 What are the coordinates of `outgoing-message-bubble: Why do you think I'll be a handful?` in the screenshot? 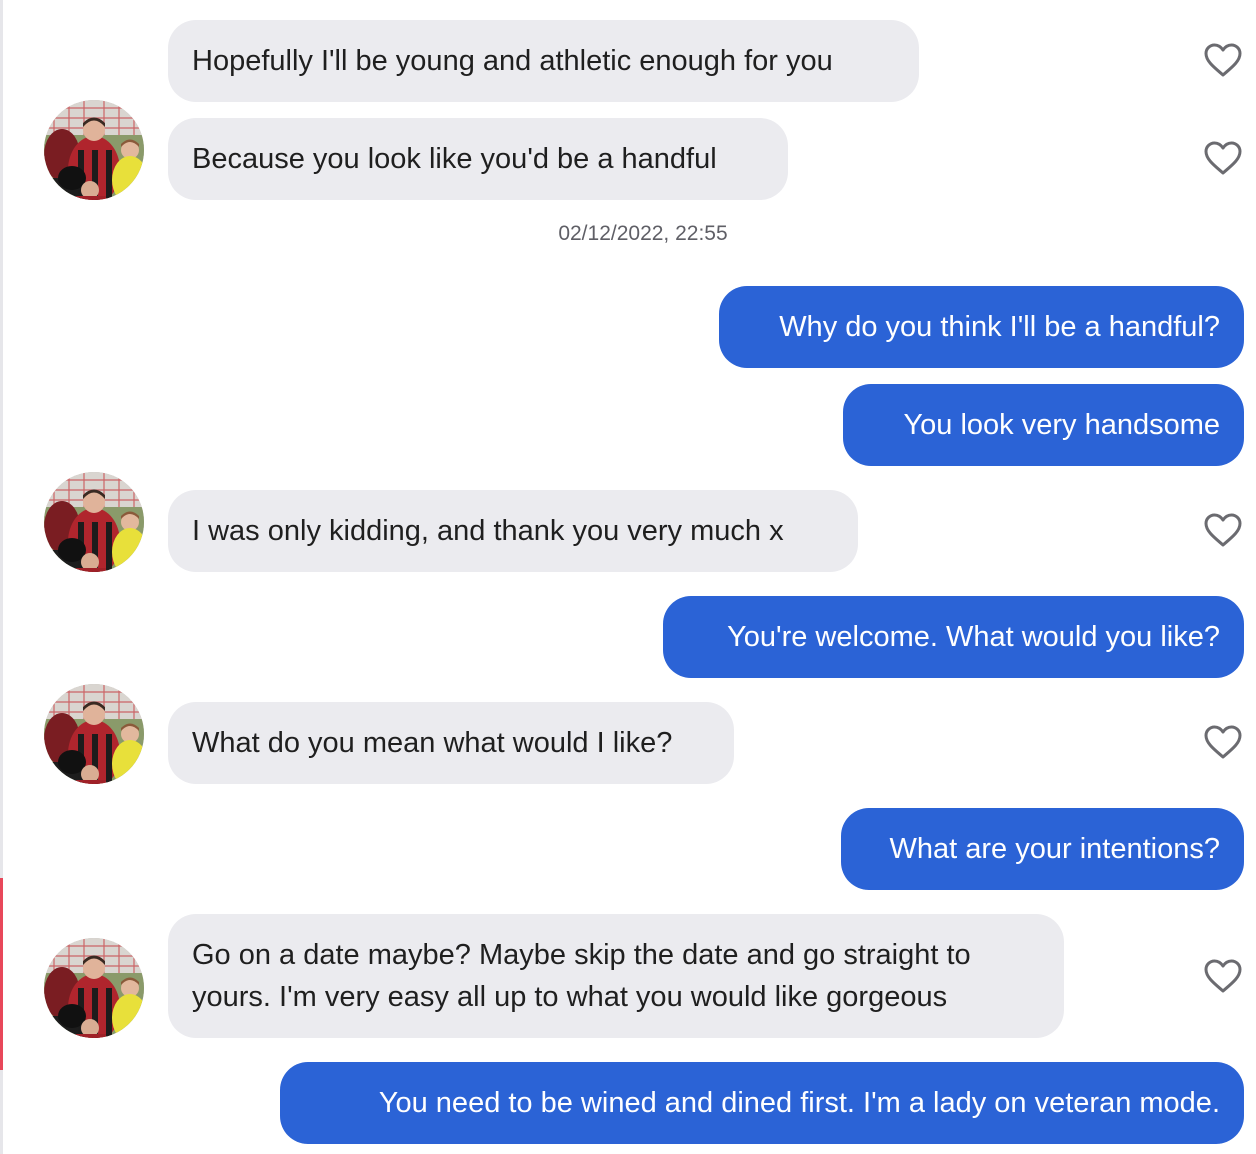 It's located at (981, 327).